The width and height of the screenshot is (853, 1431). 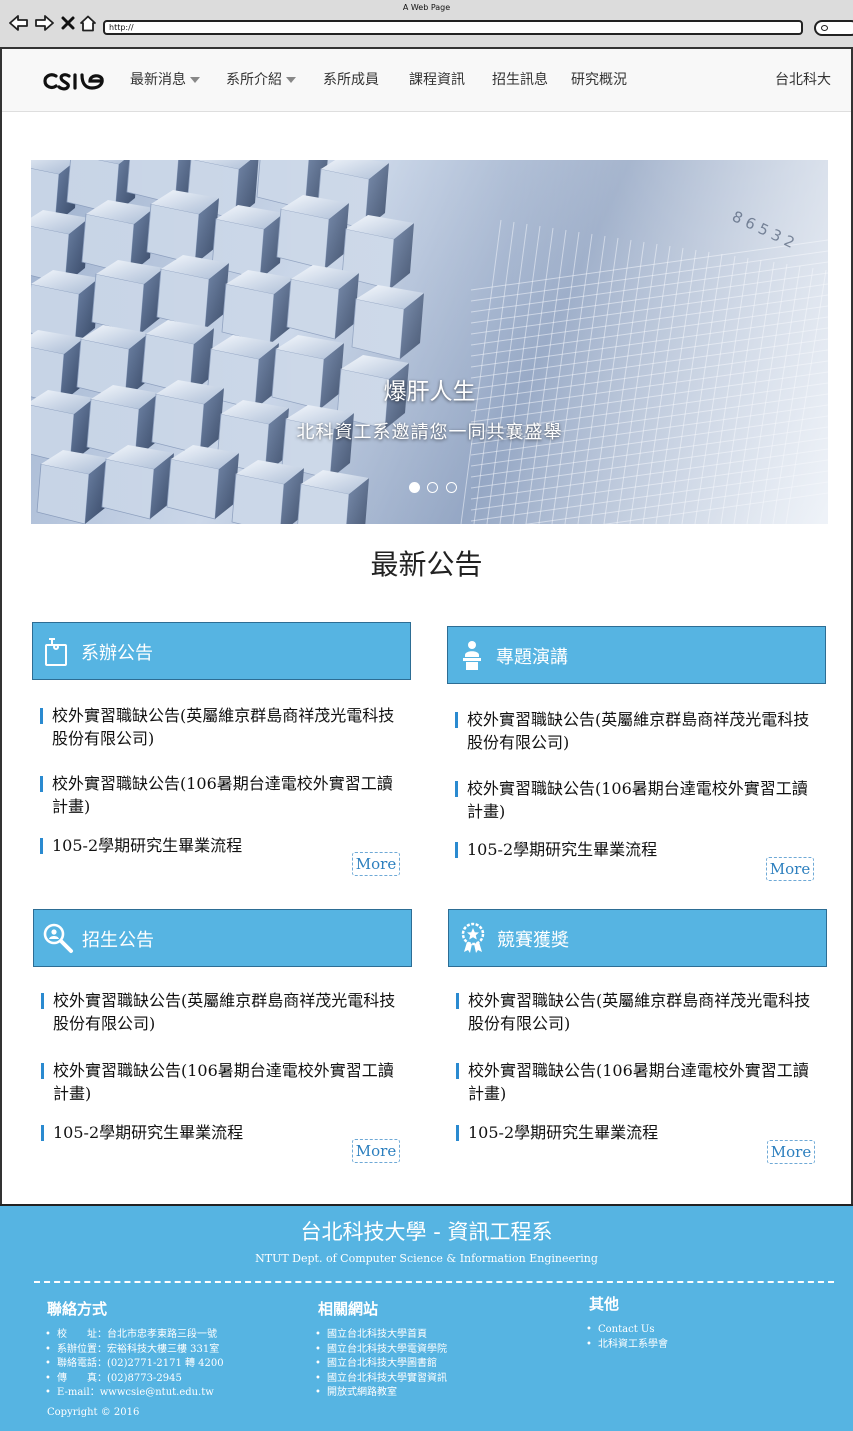 What do you see at coordinates (58, 938) in the screenshot?
I see `search-person-icon` at bounding box center [58, 938].